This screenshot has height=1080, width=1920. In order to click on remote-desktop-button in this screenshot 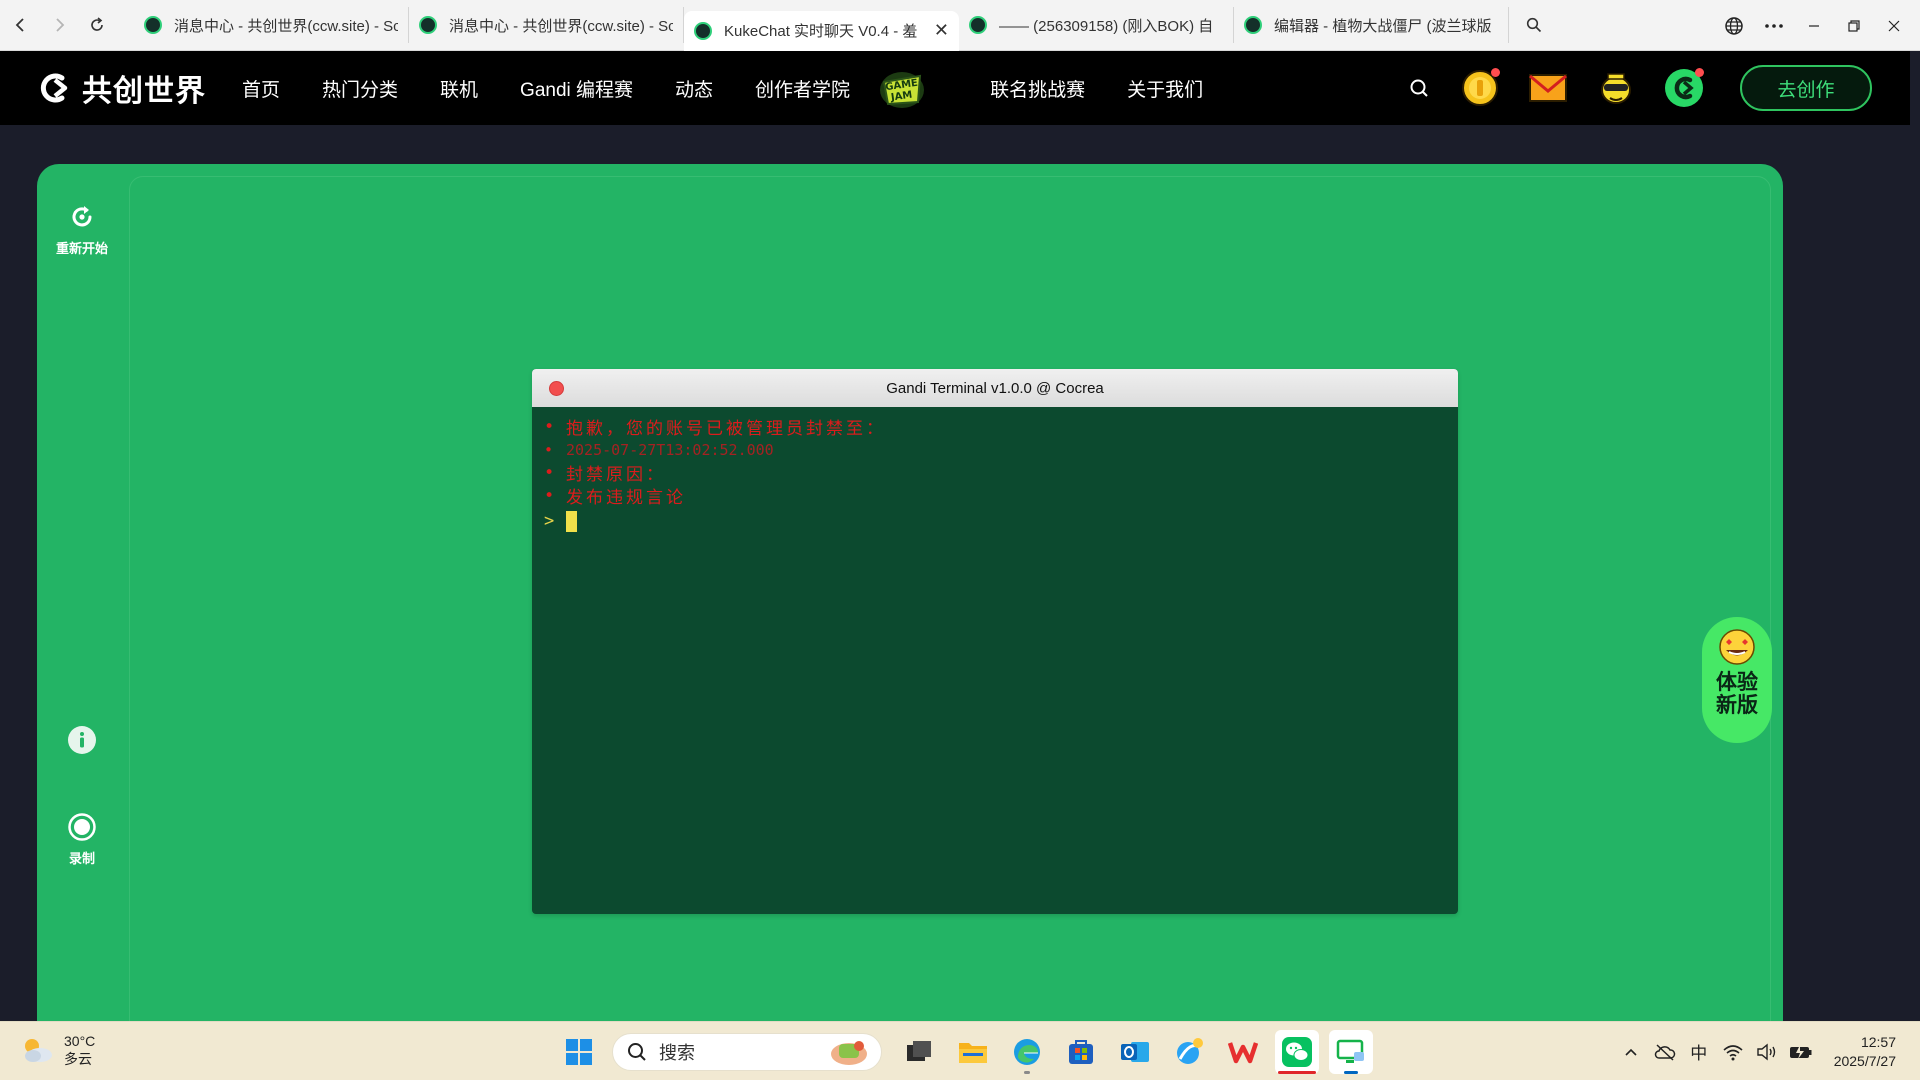, I will do `click(1351, 1052)`.